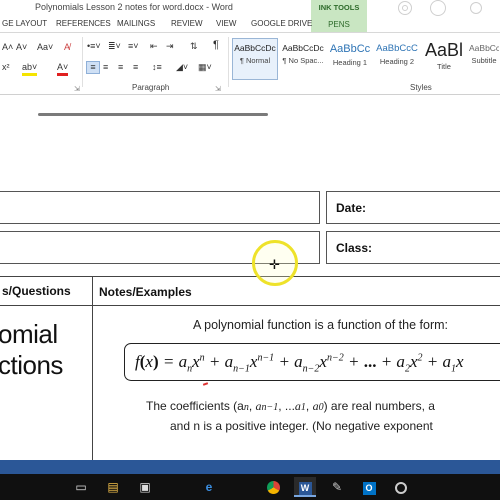 The width and height of the screenshot is (500, 500). I want to click on shading-icon: ◢˅, so click(182, 67).